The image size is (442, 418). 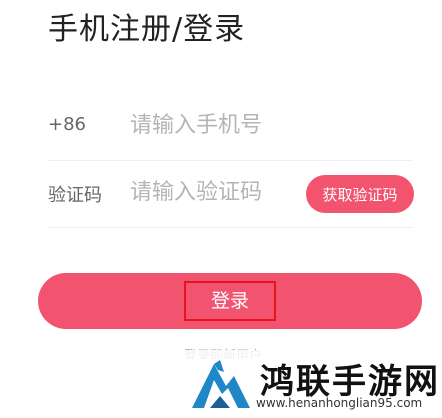 I want to click on login-button-label: 登录, so click(x=230, y=301).